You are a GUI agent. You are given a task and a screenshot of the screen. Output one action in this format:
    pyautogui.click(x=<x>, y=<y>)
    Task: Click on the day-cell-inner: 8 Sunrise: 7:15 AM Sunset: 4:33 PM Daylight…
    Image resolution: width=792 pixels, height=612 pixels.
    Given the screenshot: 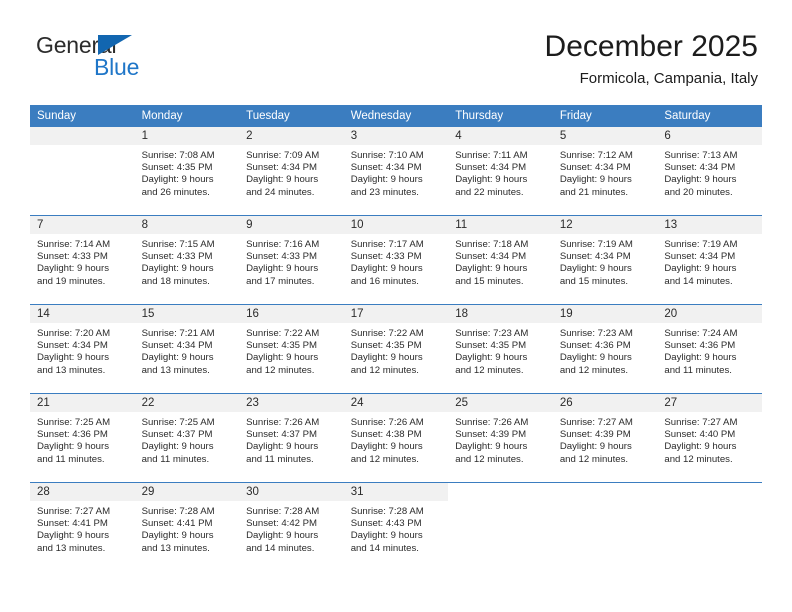 What is the action you would take?
    pyautogui.click(x=187, y=260)
    